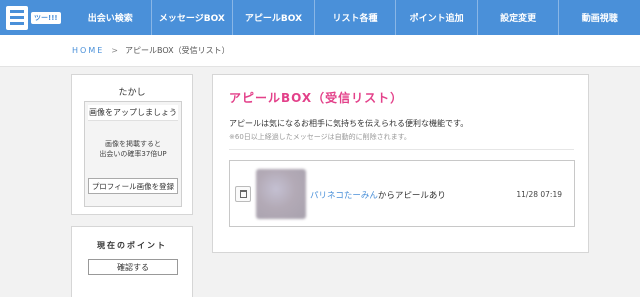  Describe the element at coordinates (191, 17) in the screenshot. I see `nav-item-message-box: メッセージBOX` at that location.